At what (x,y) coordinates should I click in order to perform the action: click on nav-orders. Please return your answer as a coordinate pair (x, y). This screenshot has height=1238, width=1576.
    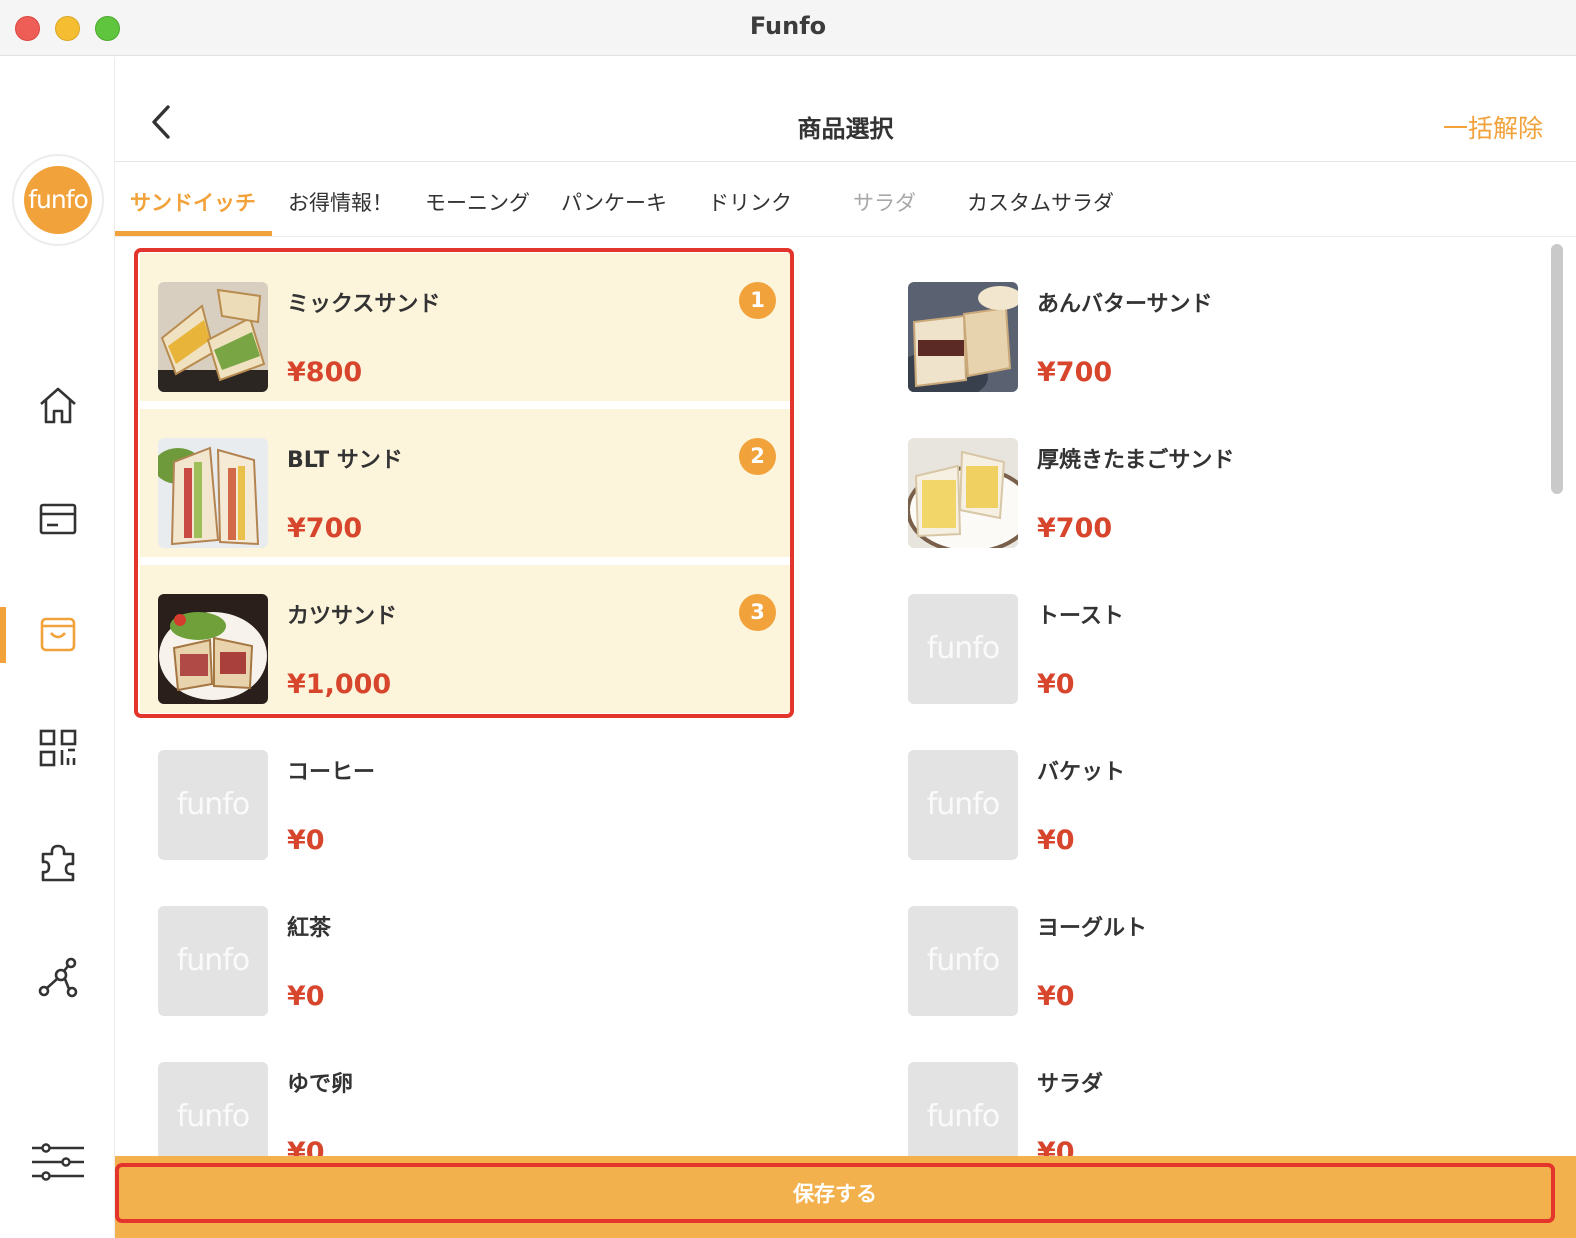
    Looking at the image, I should click on (58, 519).